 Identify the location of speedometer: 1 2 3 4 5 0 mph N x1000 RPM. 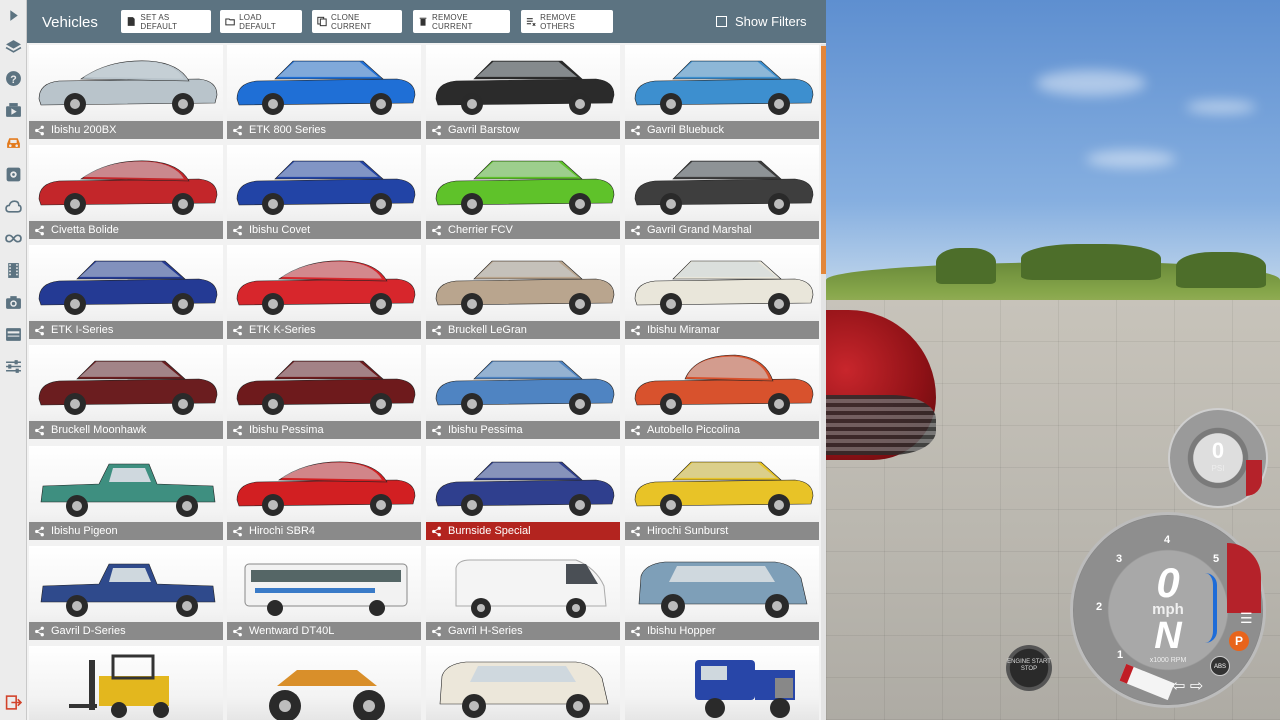
(1168, 610).